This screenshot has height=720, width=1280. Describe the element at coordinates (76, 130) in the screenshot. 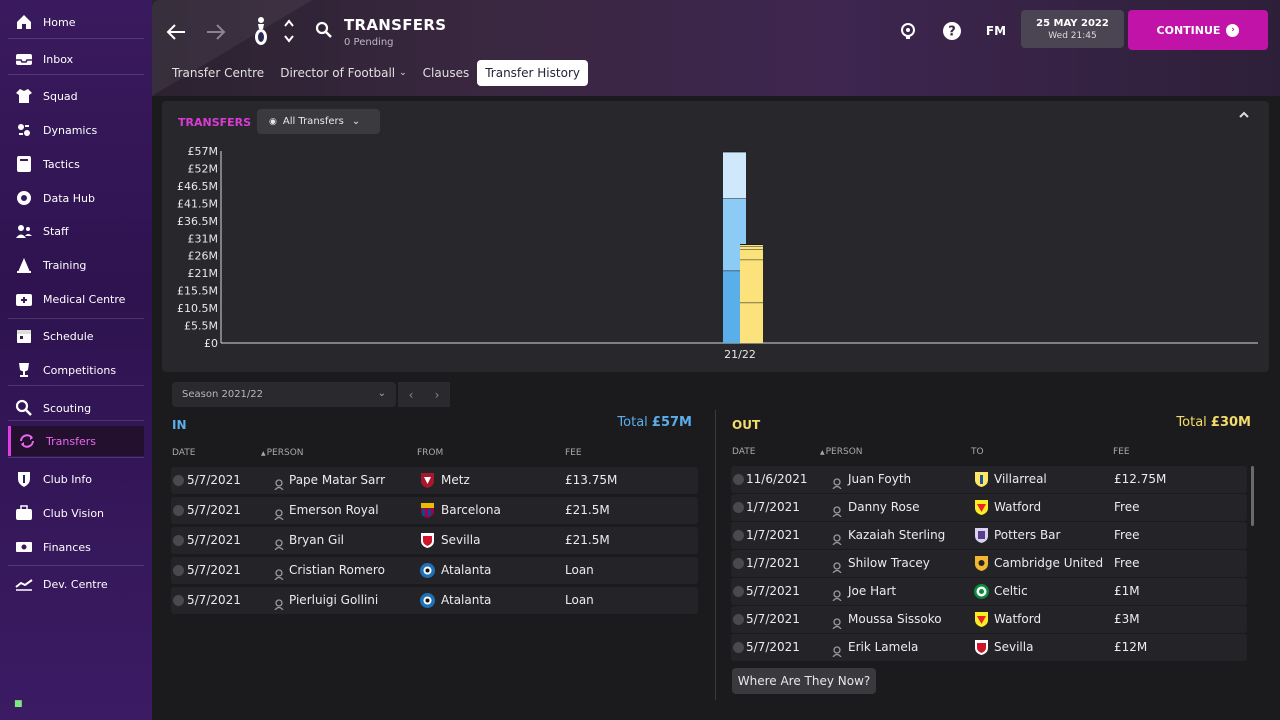

I see `sidebar-item-dynamics: Dynamics` at that location.